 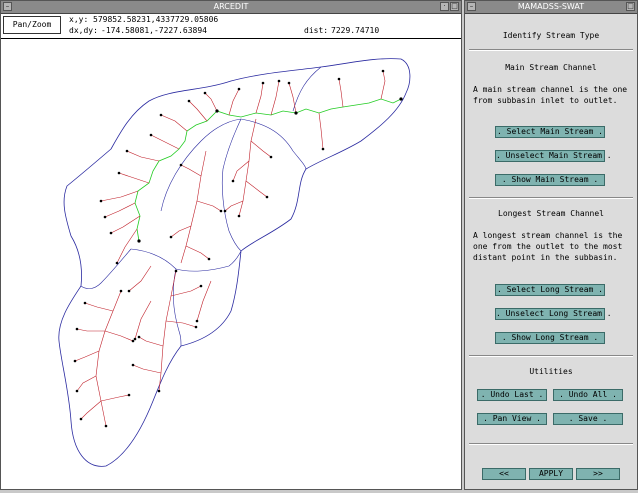 I want to click on arcedit-title: ARCEDIT, so click(x=231, y=6).